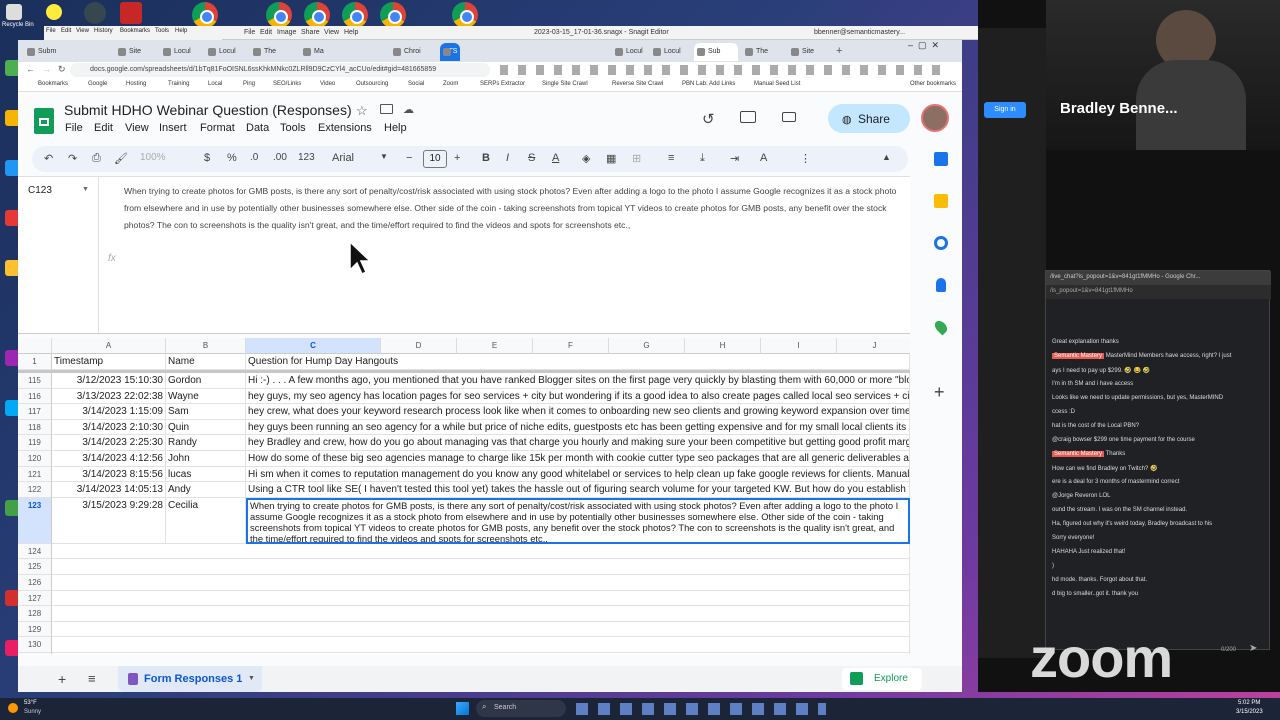  I want to click on all-sheets-icon: ≡, so click(92, 678).